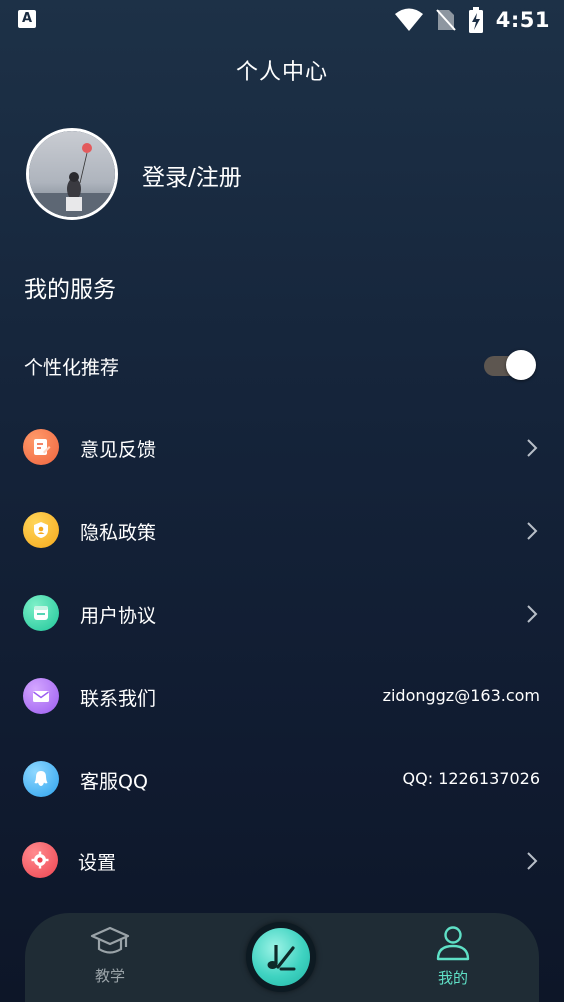 This screenshot has width=564, height=1002. I want to click on personalized-recommend-label: 个性化推荐, so click(72, 368).